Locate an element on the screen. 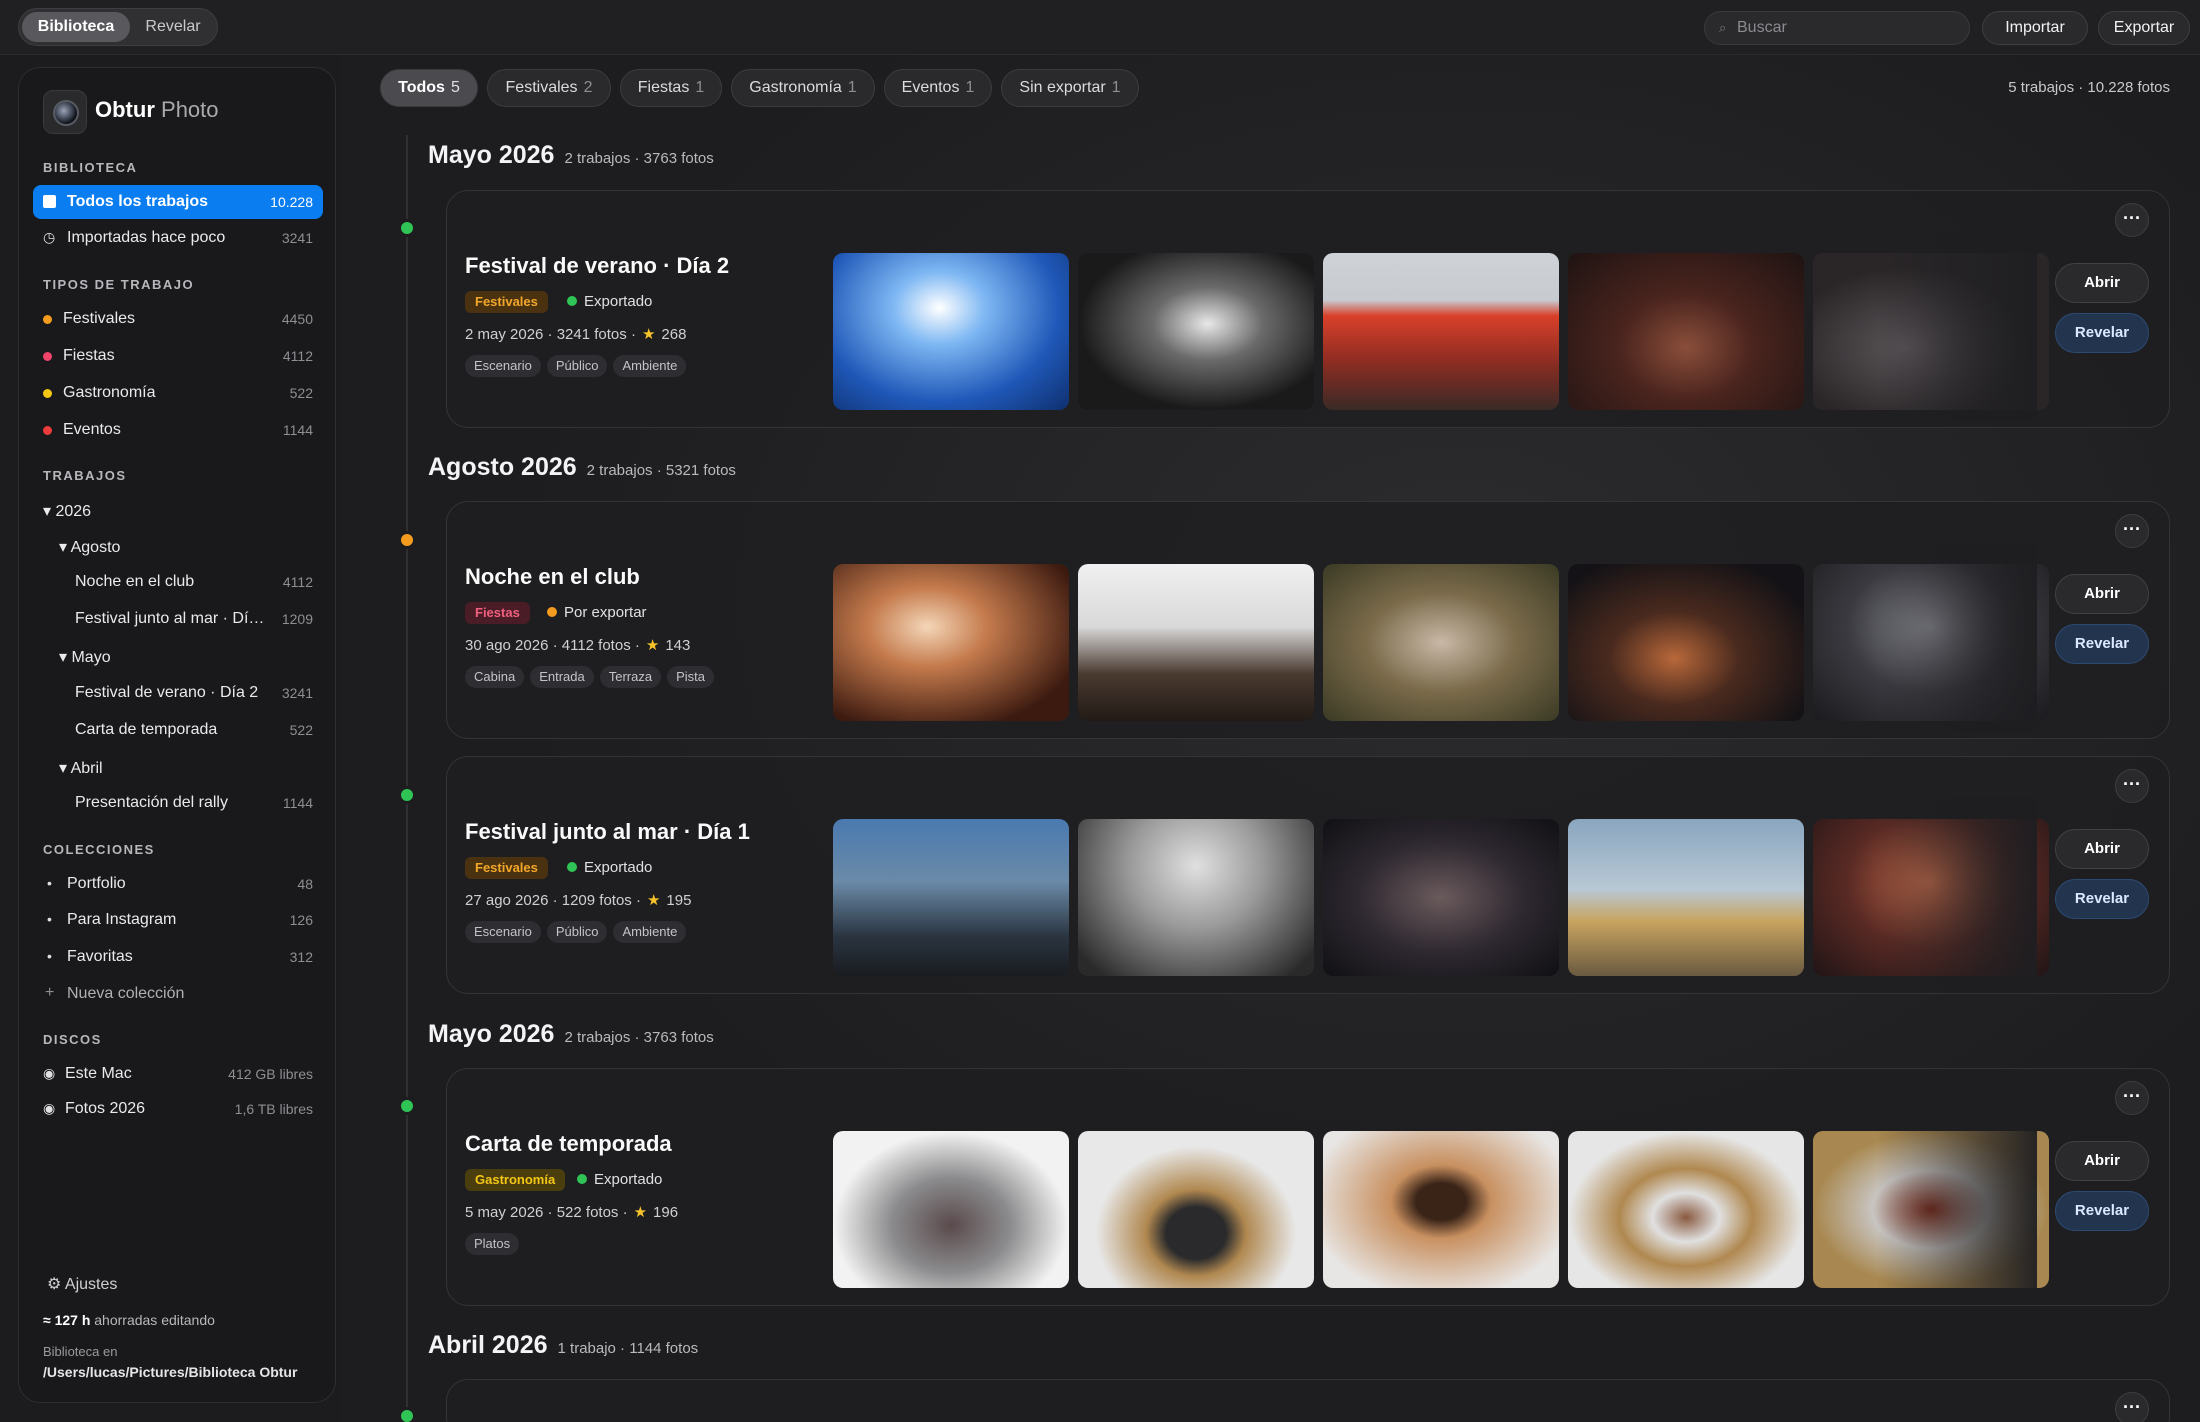 This screenshot has height=1422, width=2200. export-button: Exportar is located at coordinates (2144, 28).